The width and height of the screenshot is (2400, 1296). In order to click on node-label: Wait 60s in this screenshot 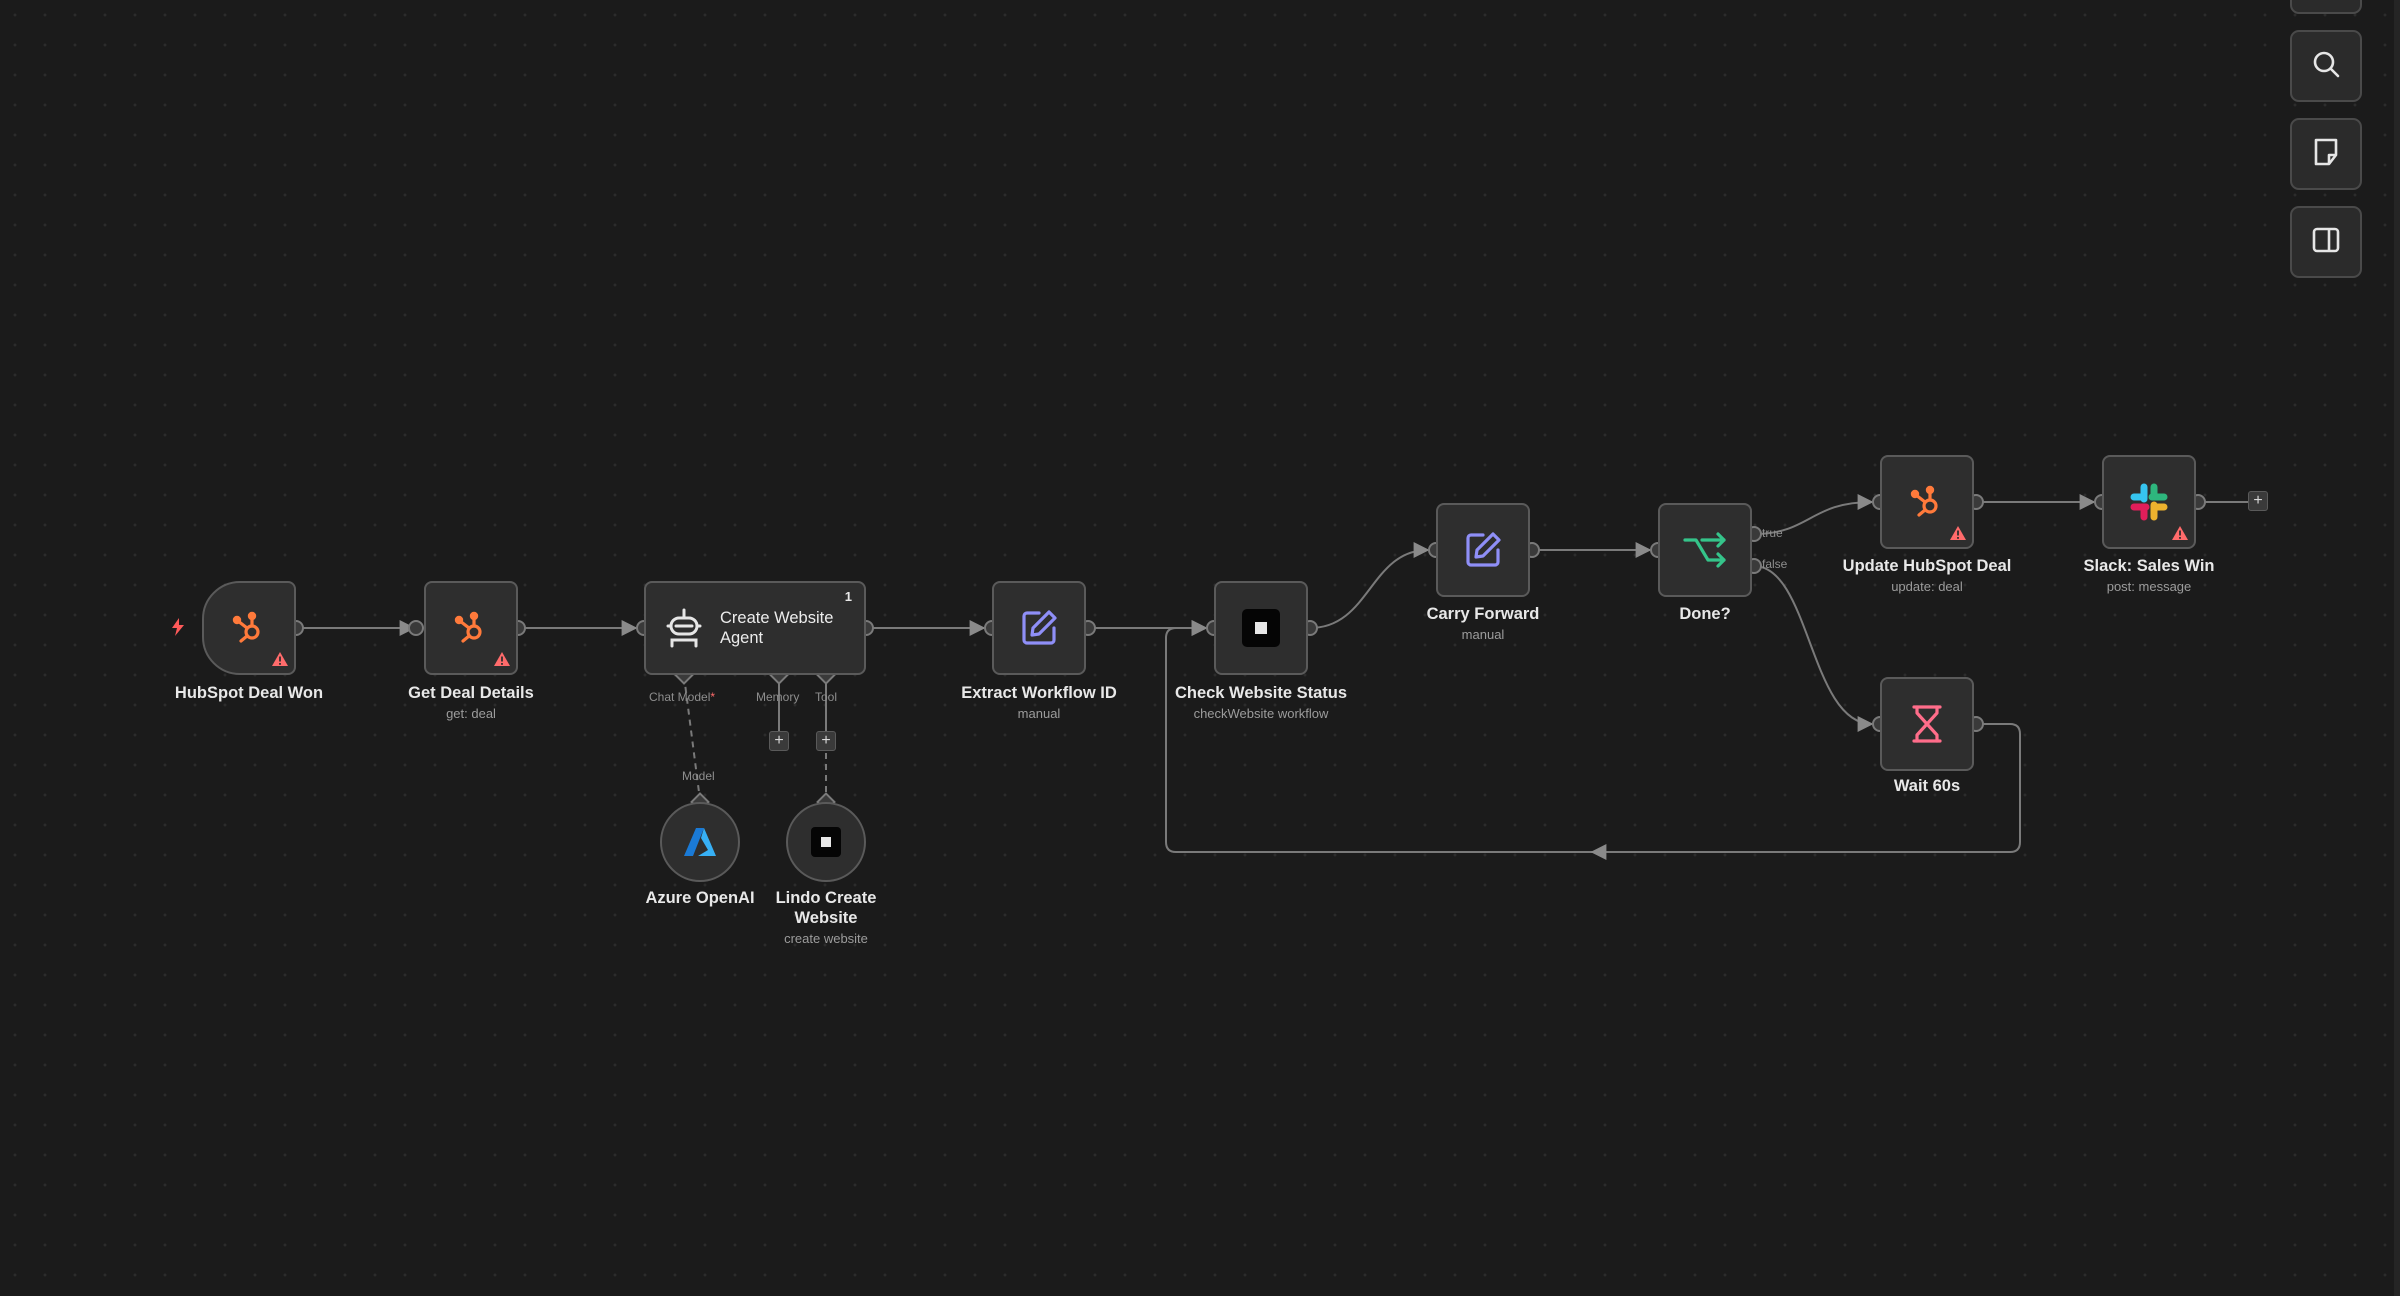, I will do `click(1927, 786)`.